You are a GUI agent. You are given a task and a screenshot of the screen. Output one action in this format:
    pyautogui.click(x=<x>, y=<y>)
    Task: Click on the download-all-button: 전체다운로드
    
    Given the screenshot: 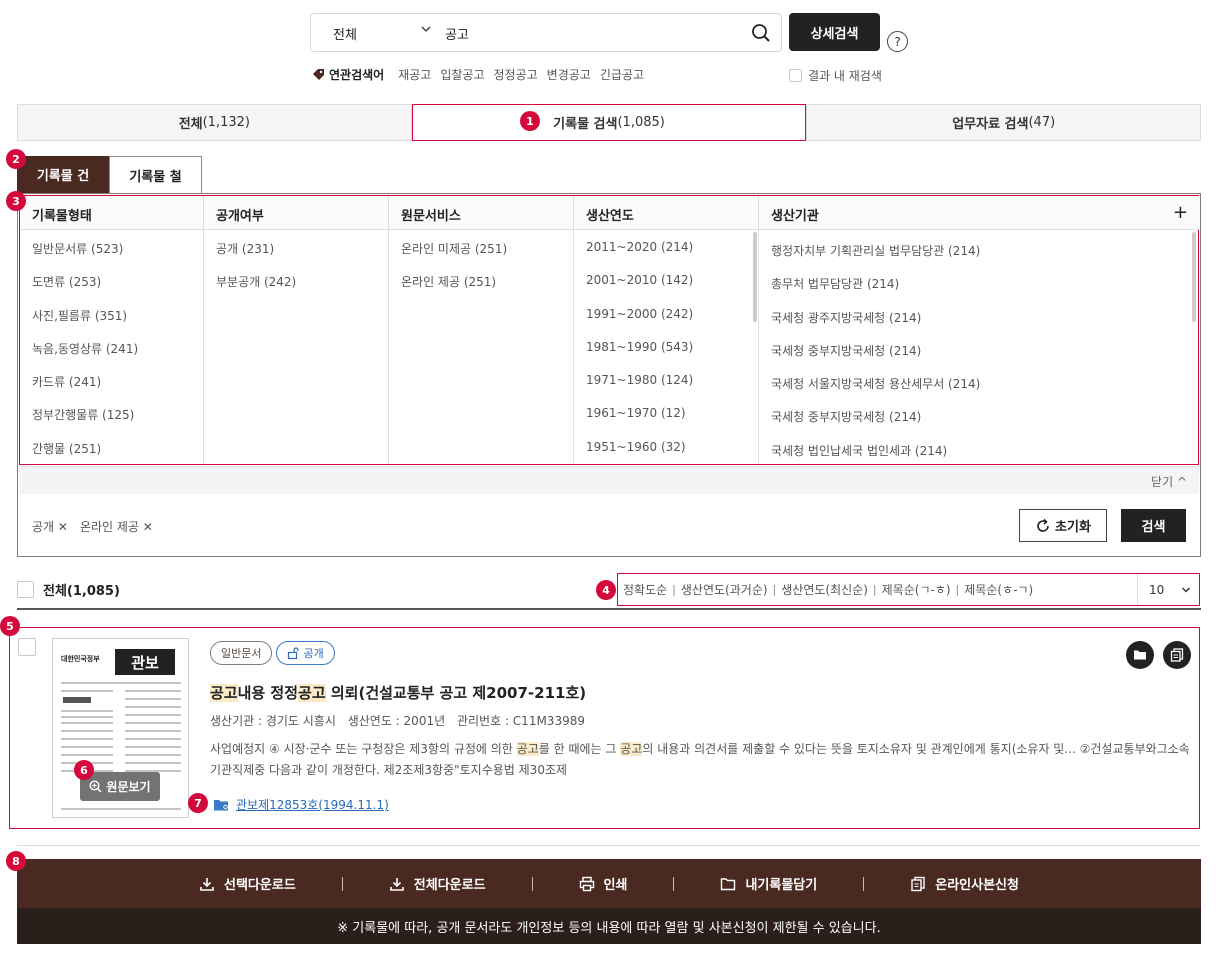 What is the action you would take?
    pyautogui.click(x=437, y=883)
    